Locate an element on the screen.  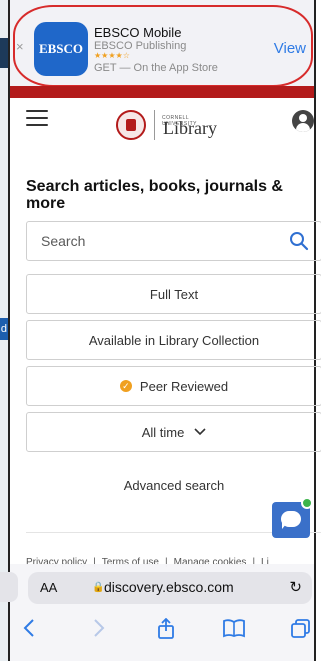
search-icon is located at coordinates (299, 241).